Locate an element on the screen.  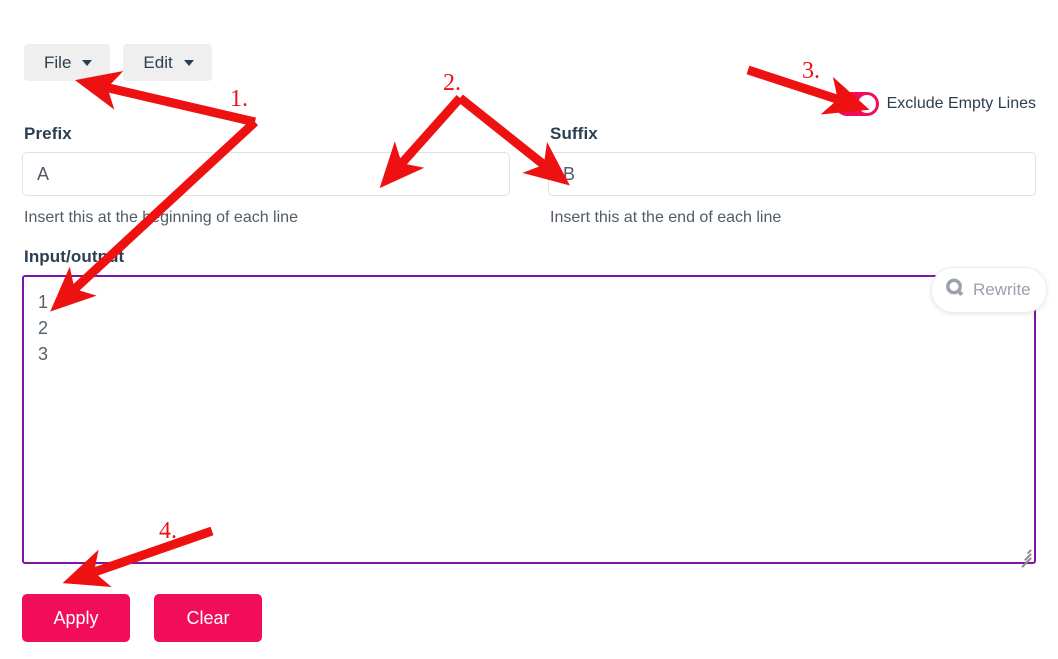
menubar: File Edit is located at coordinates (118, 62).